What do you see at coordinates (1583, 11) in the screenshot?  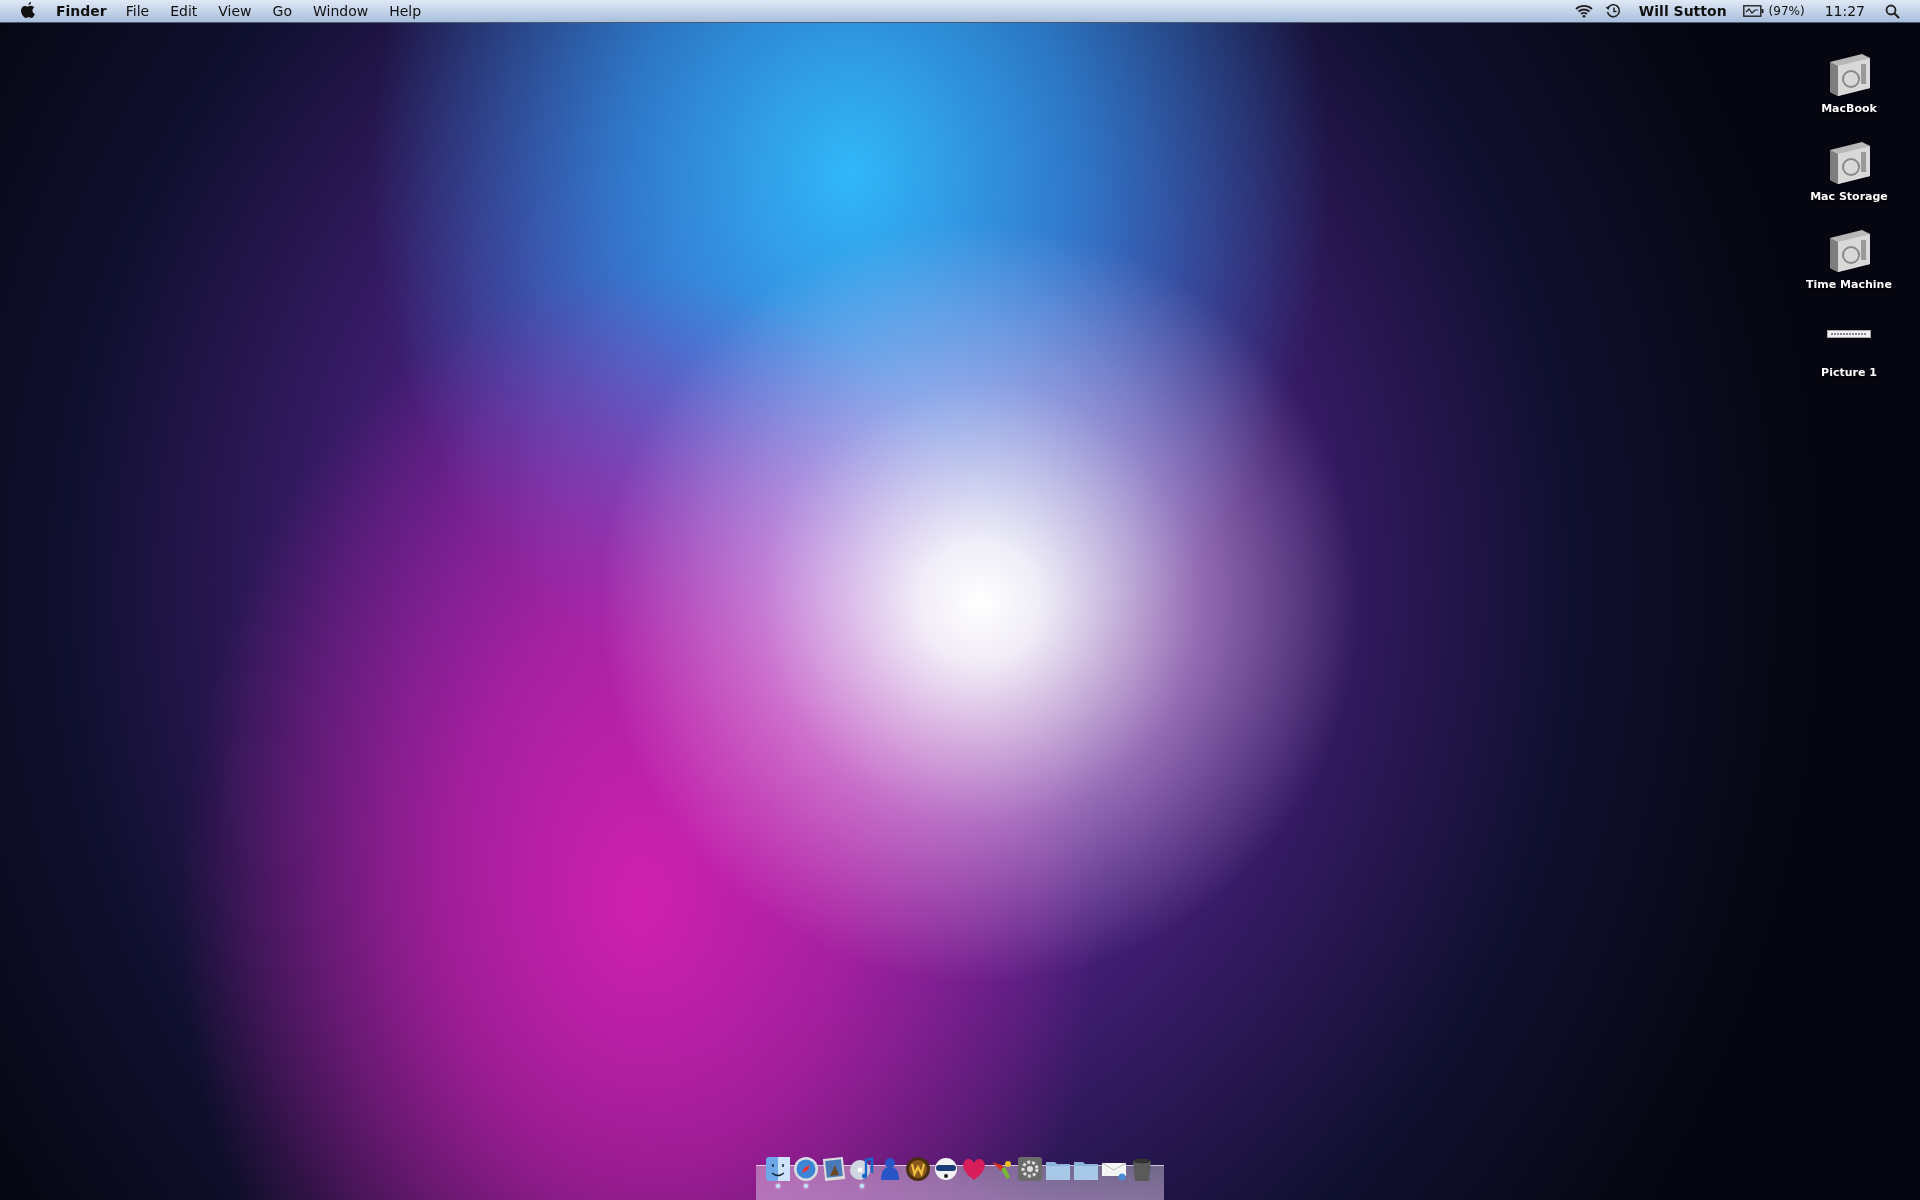 I see `wifi-icon` at bounding box center [1583, 11].